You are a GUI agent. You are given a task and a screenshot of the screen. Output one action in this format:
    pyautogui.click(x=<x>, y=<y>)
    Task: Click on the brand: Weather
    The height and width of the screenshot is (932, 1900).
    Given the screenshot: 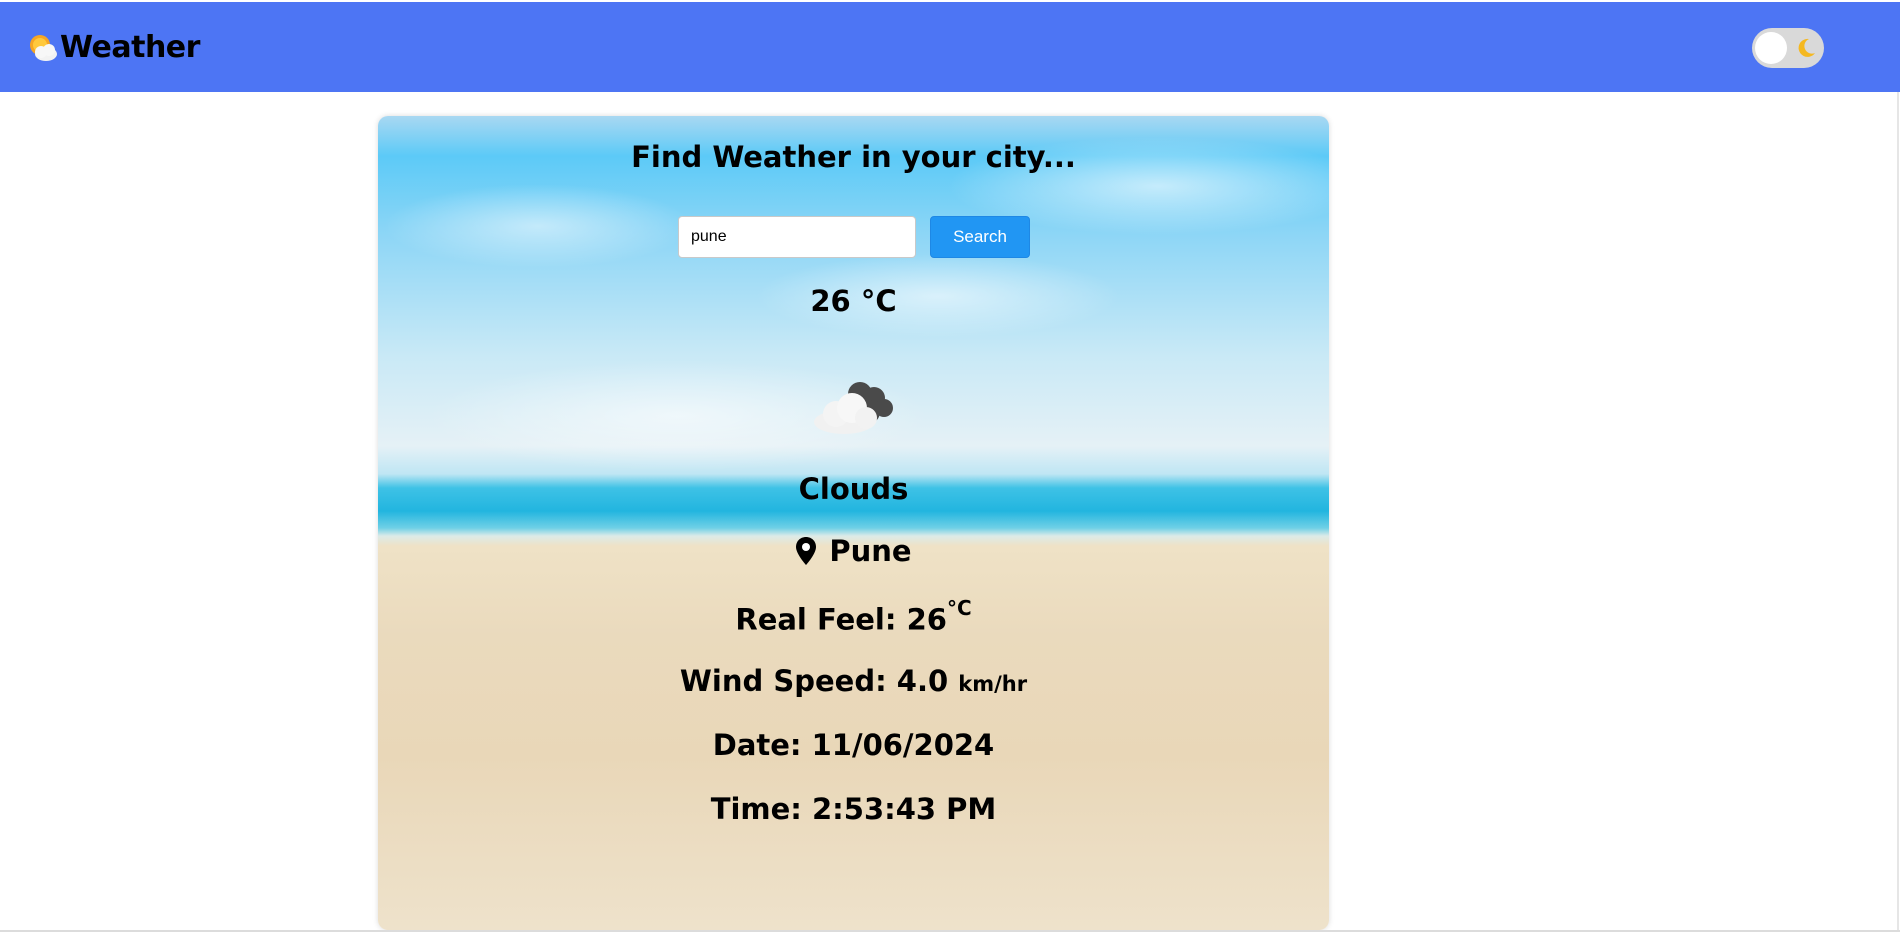 What is the action you would take?
    pyautogui.click(x=113, y=47)
    